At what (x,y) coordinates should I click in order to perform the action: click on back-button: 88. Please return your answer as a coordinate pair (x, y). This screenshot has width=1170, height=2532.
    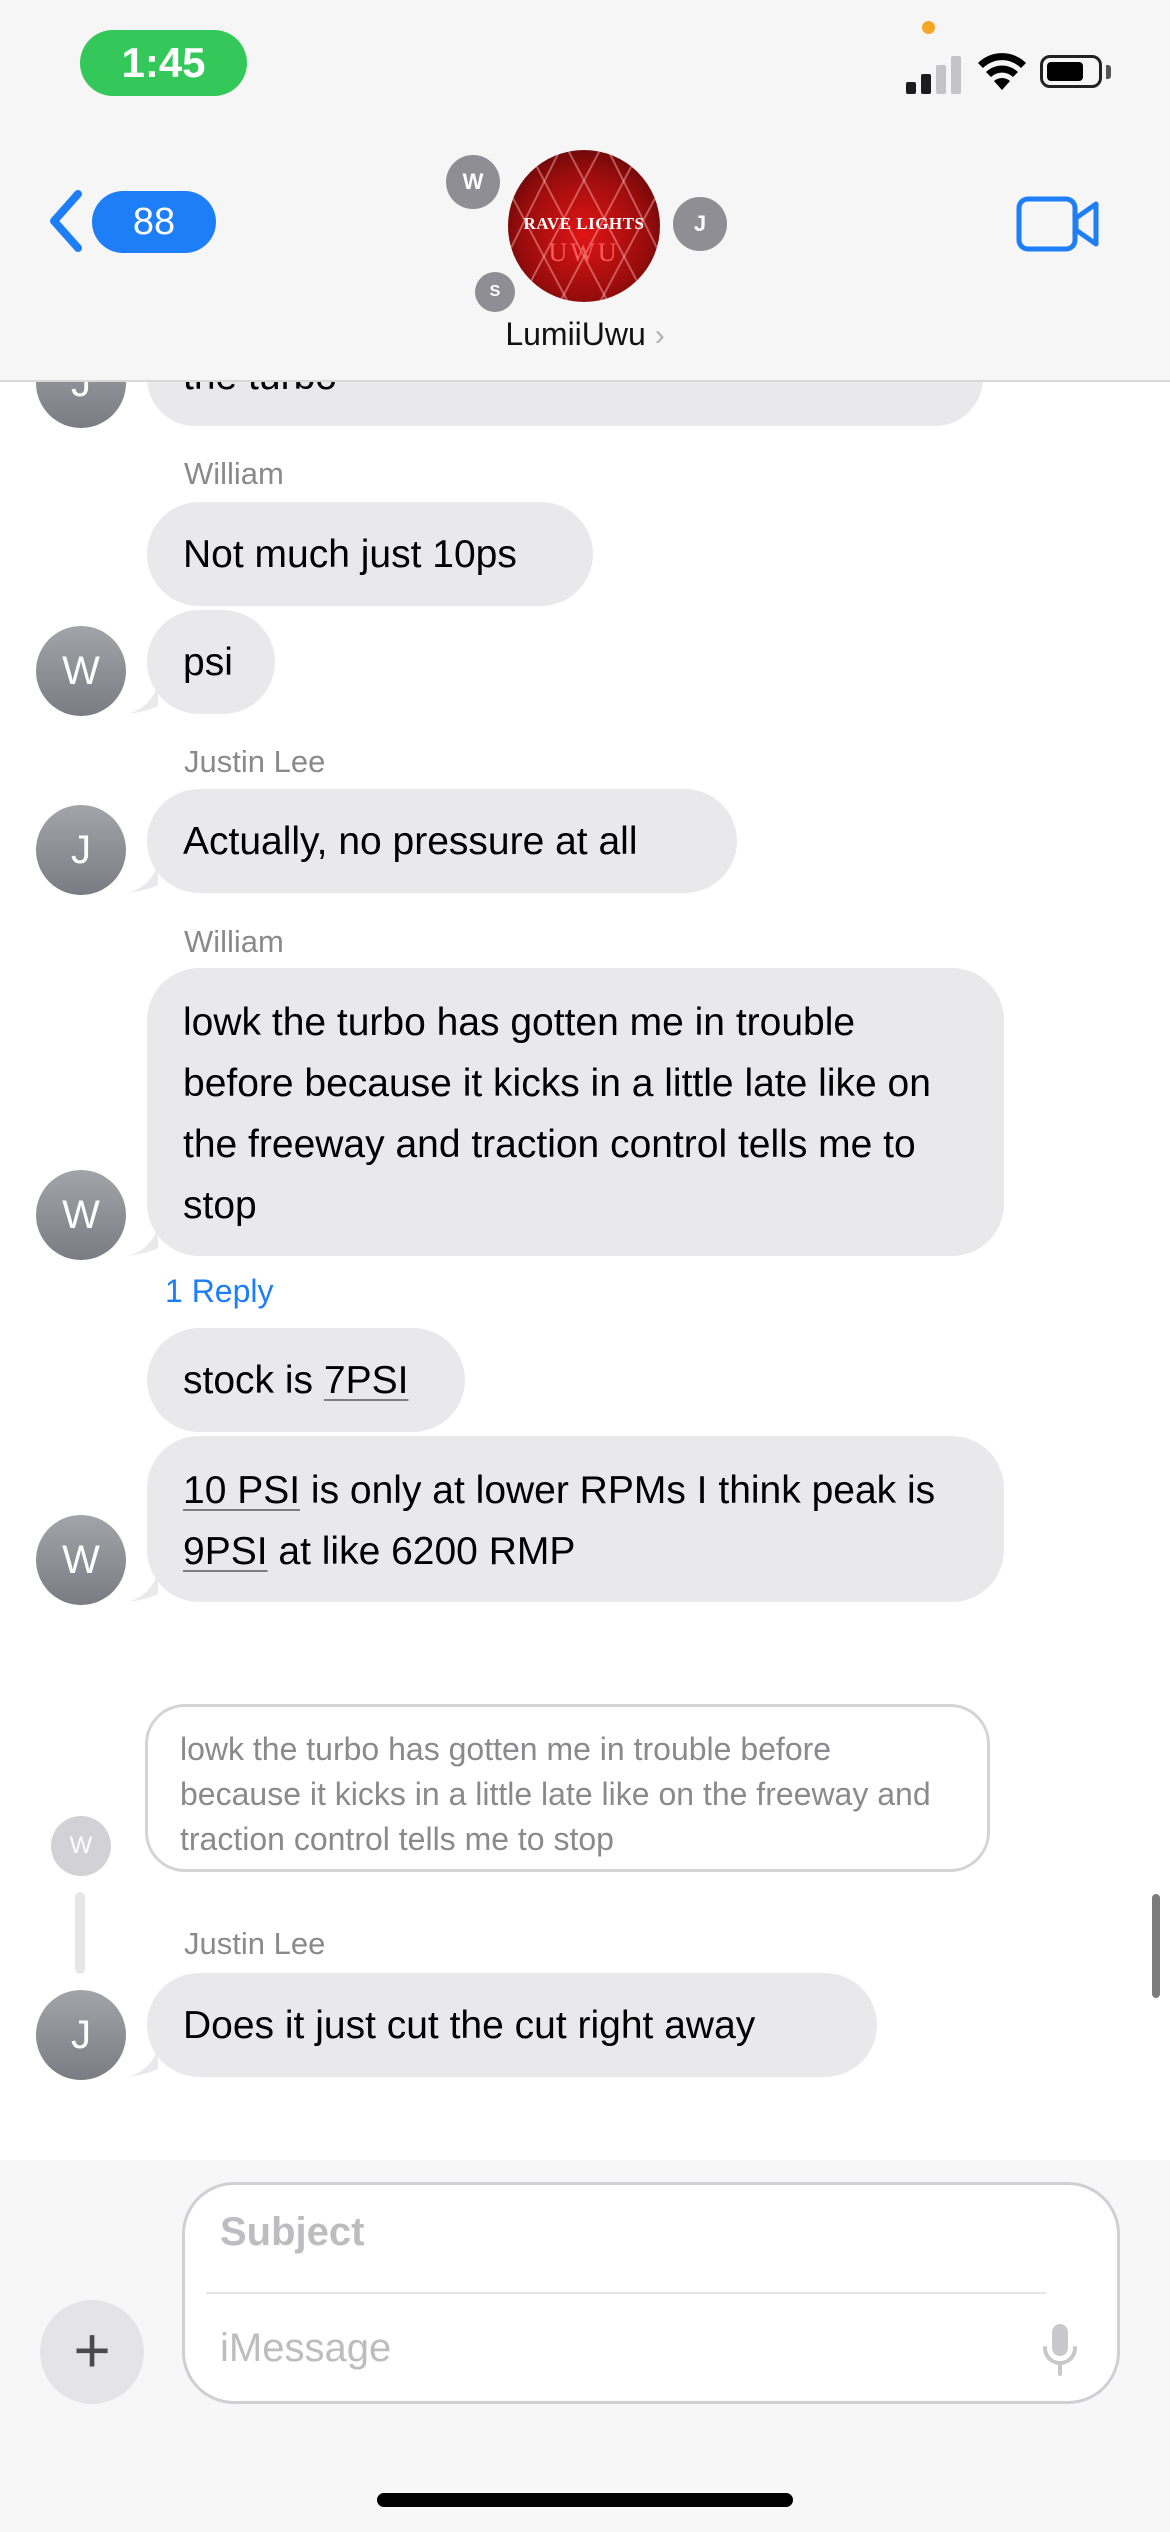
    Looking at the image, I should click on (131, 221).